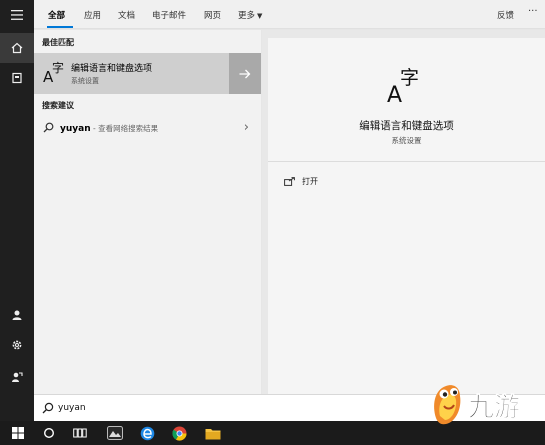  I want to click on feedback-icon, so click(17, 377).